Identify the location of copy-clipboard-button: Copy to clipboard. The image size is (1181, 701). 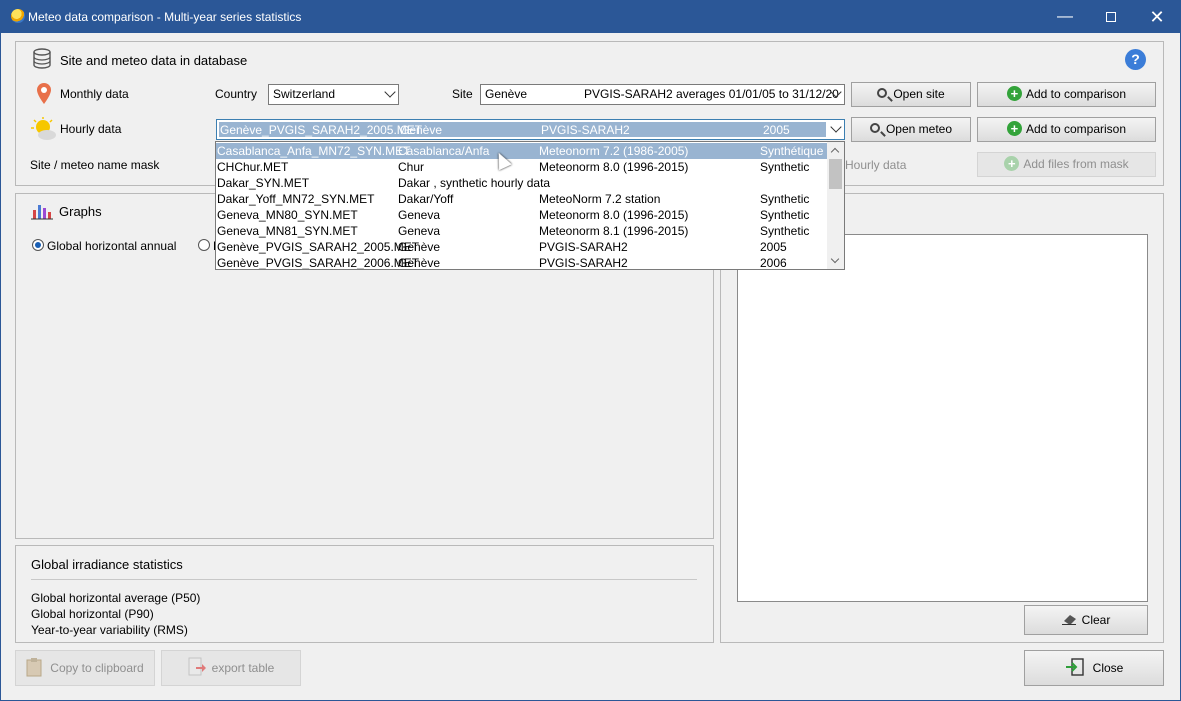
(85, 668).